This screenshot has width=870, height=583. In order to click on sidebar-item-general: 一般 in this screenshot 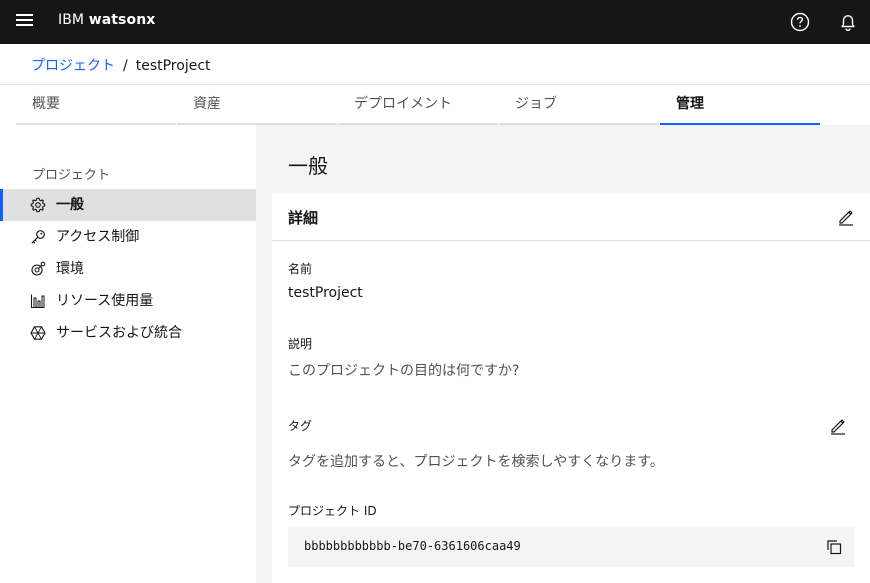, I will do `click(128, 205)`.